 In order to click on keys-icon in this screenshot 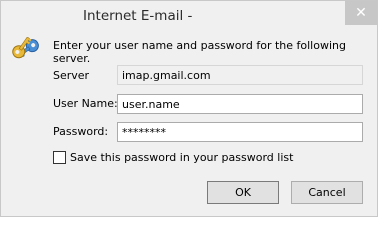, I will do `click(25, 48)`.